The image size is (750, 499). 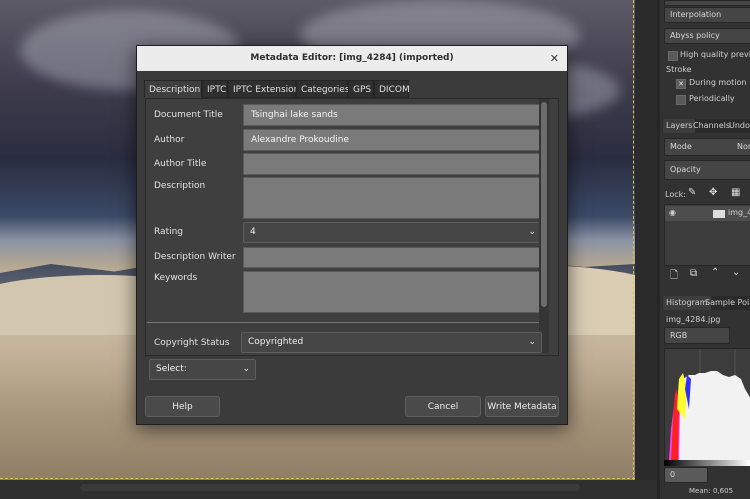 I want to click on description-writer-field, so click(x=392, y=257).